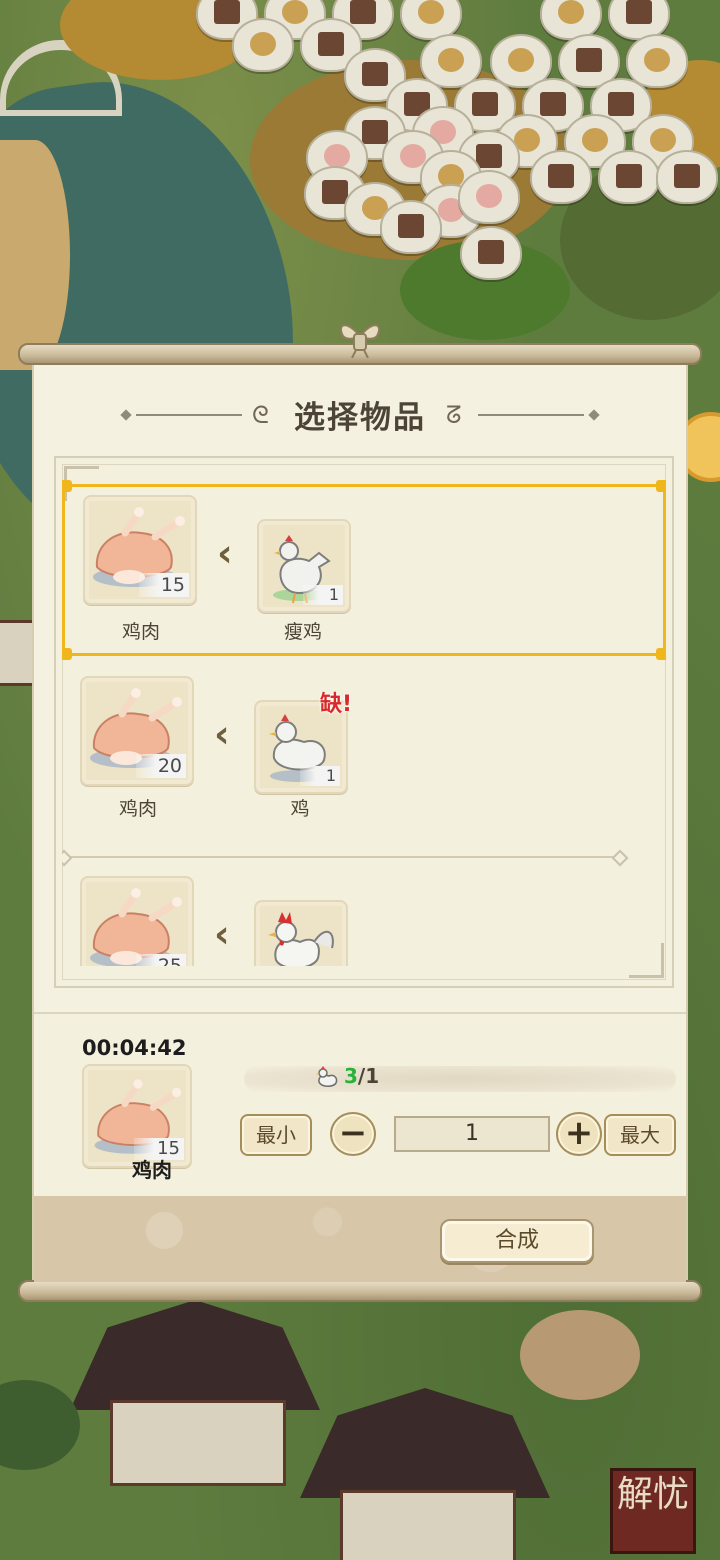 This screenshot has height=1560, width=720. What do you see at coordinates (360, 1105) in the screenshot?
I see `craft-panel: 00:04:42 15 鸡肉 3/1 最小 − 1 + 最大` at bounding box center [360, 1105].